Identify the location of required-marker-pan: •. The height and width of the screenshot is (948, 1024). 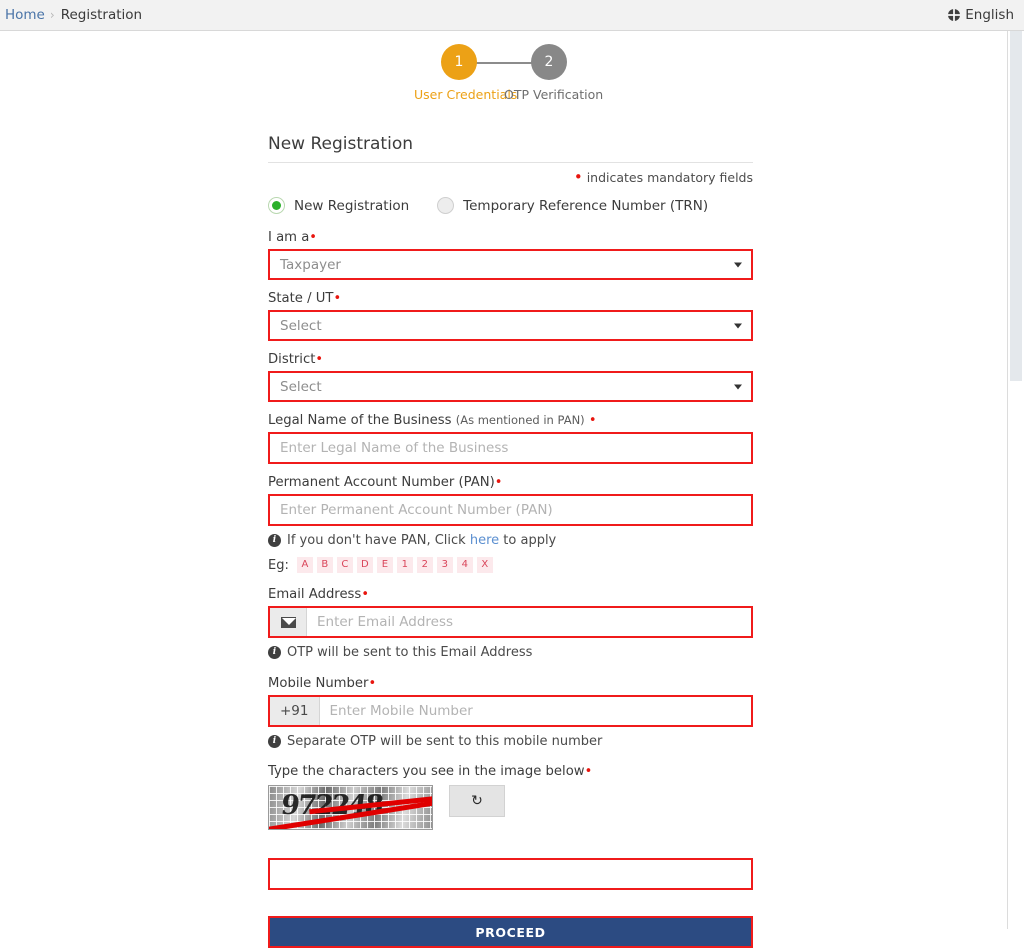
(498, 482).